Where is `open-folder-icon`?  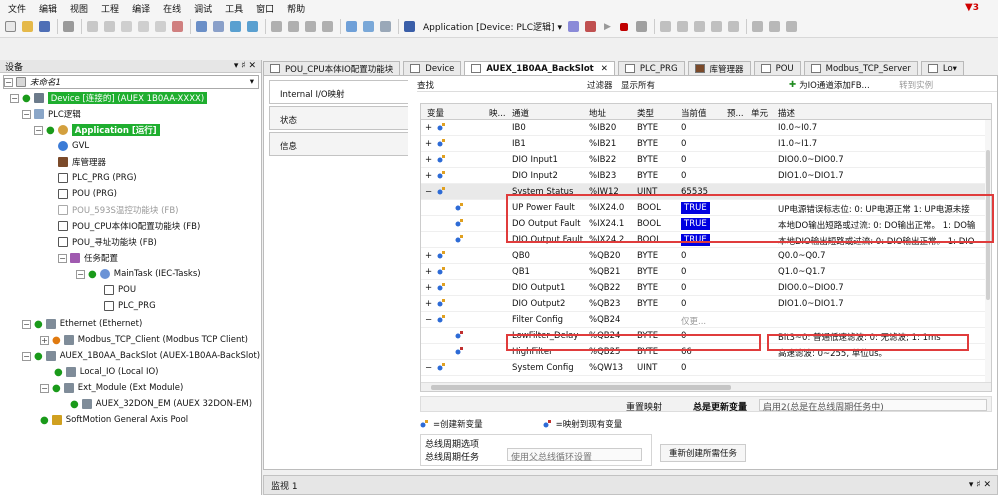 open-folder-icon is located at coordinates (27, 26).